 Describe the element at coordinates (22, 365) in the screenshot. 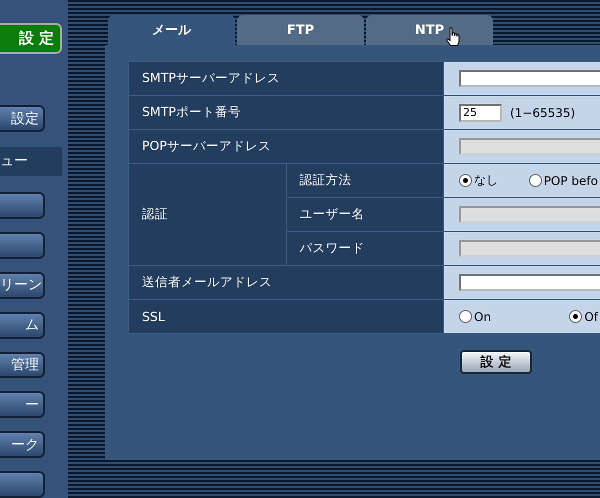

I see `menu-button: 管理` at that location.